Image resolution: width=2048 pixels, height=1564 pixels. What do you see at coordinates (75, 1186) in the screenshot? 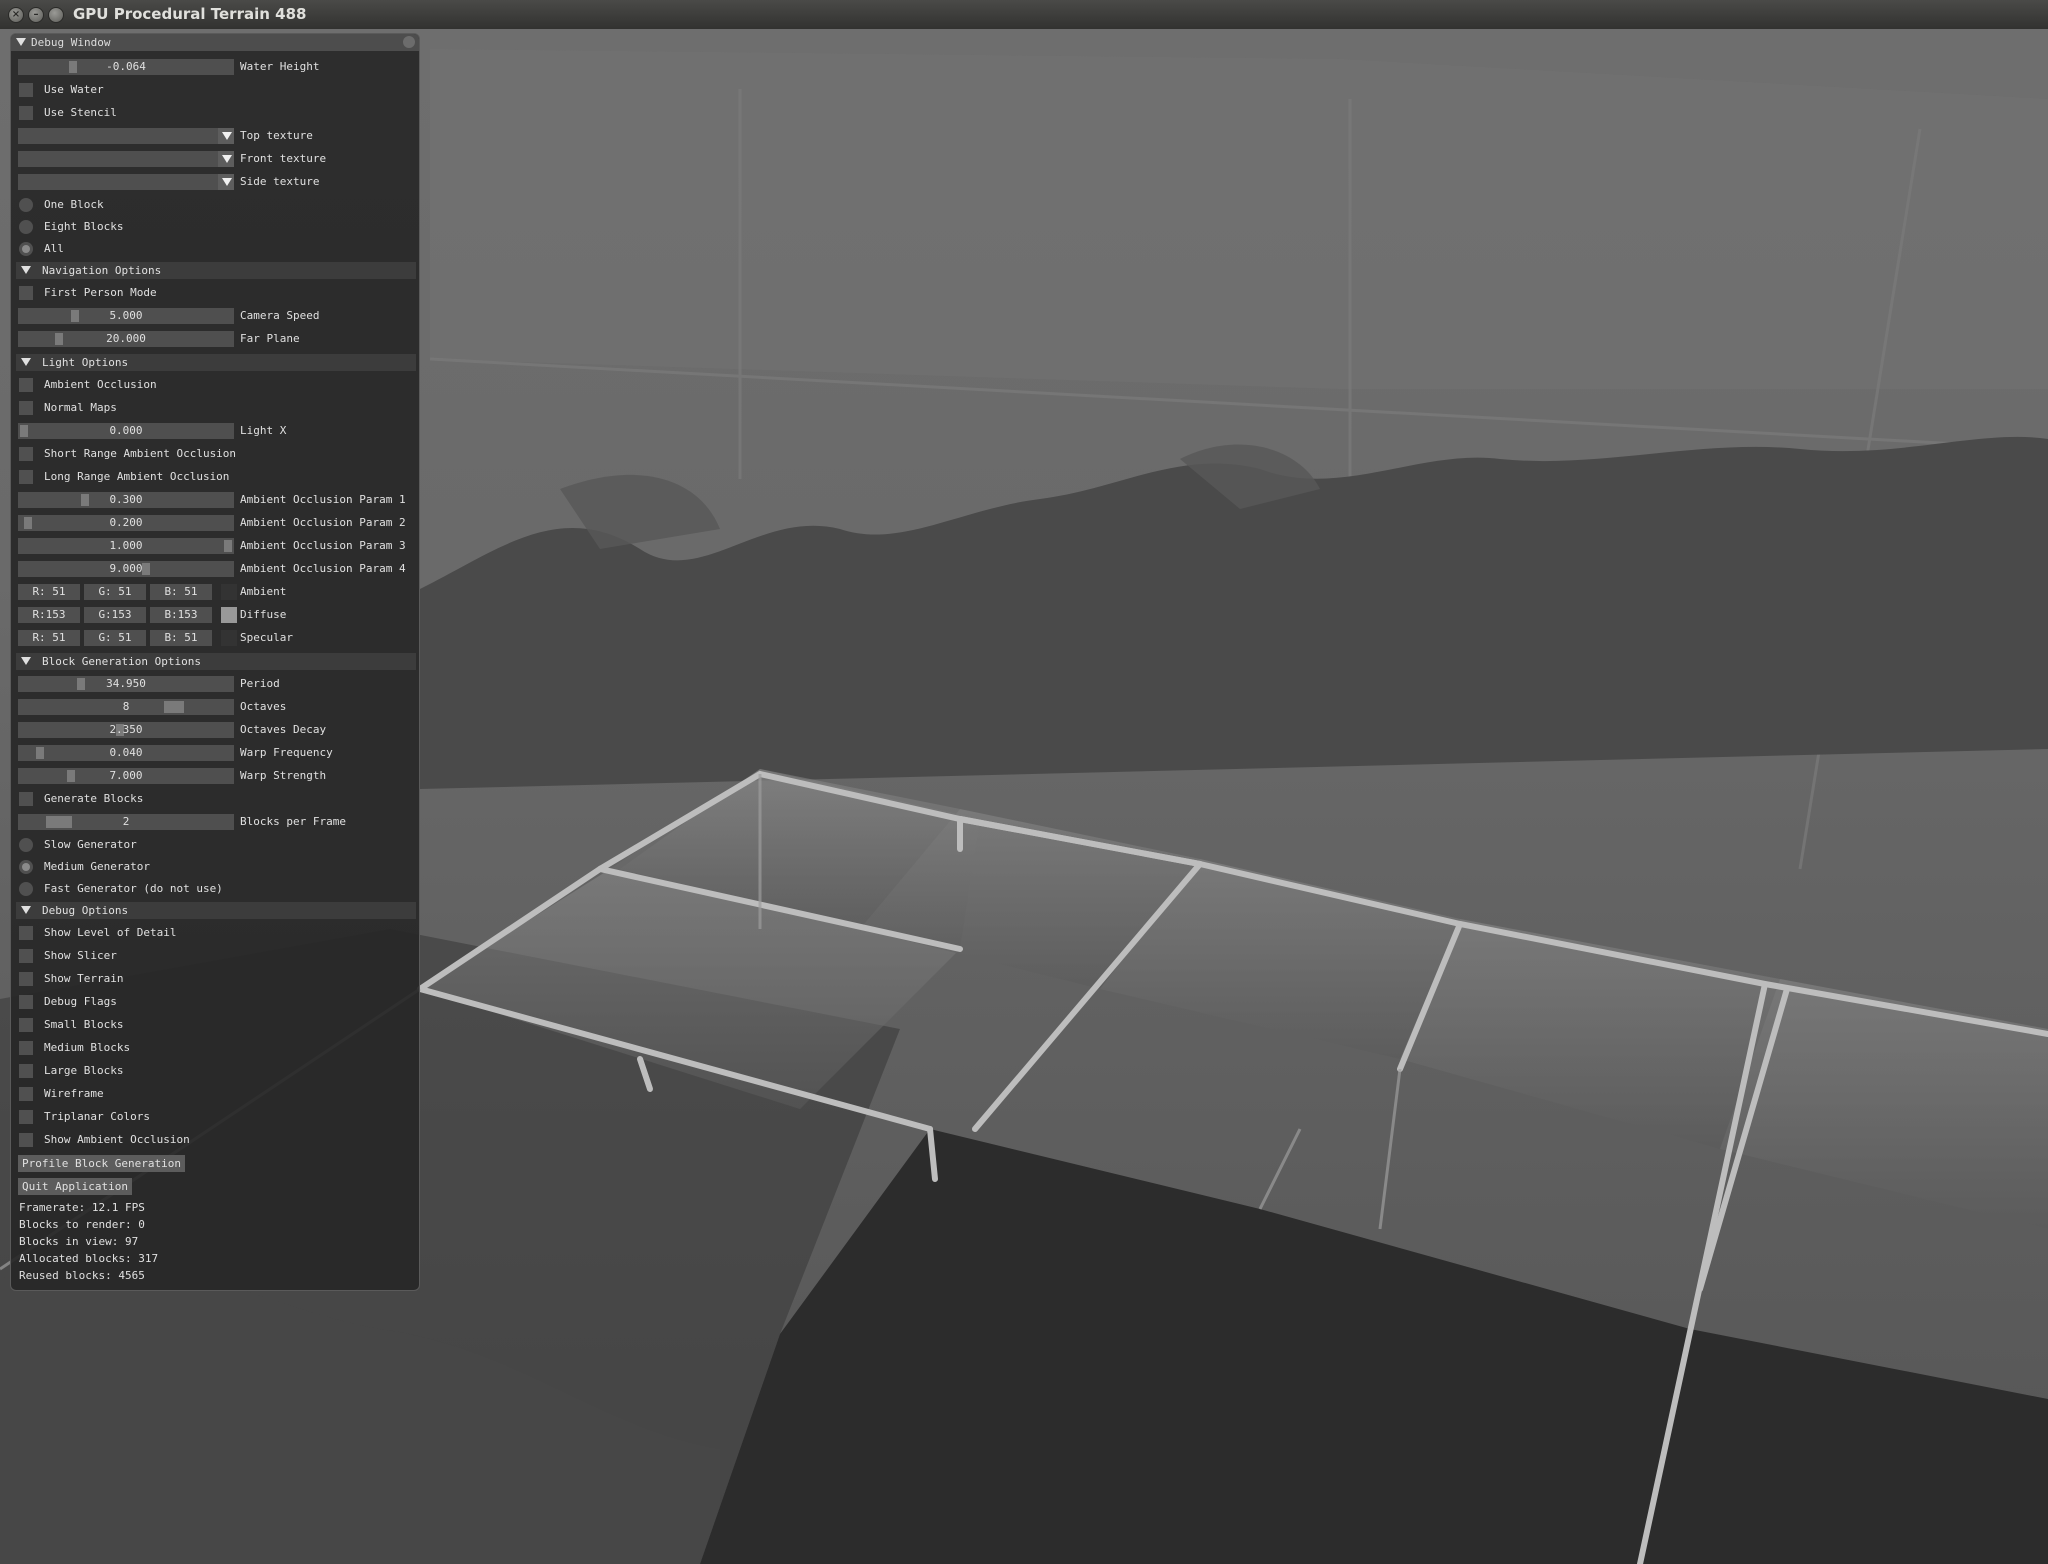
I see `quit-application-button: Quit Application` at bounding box center [75, 1186].